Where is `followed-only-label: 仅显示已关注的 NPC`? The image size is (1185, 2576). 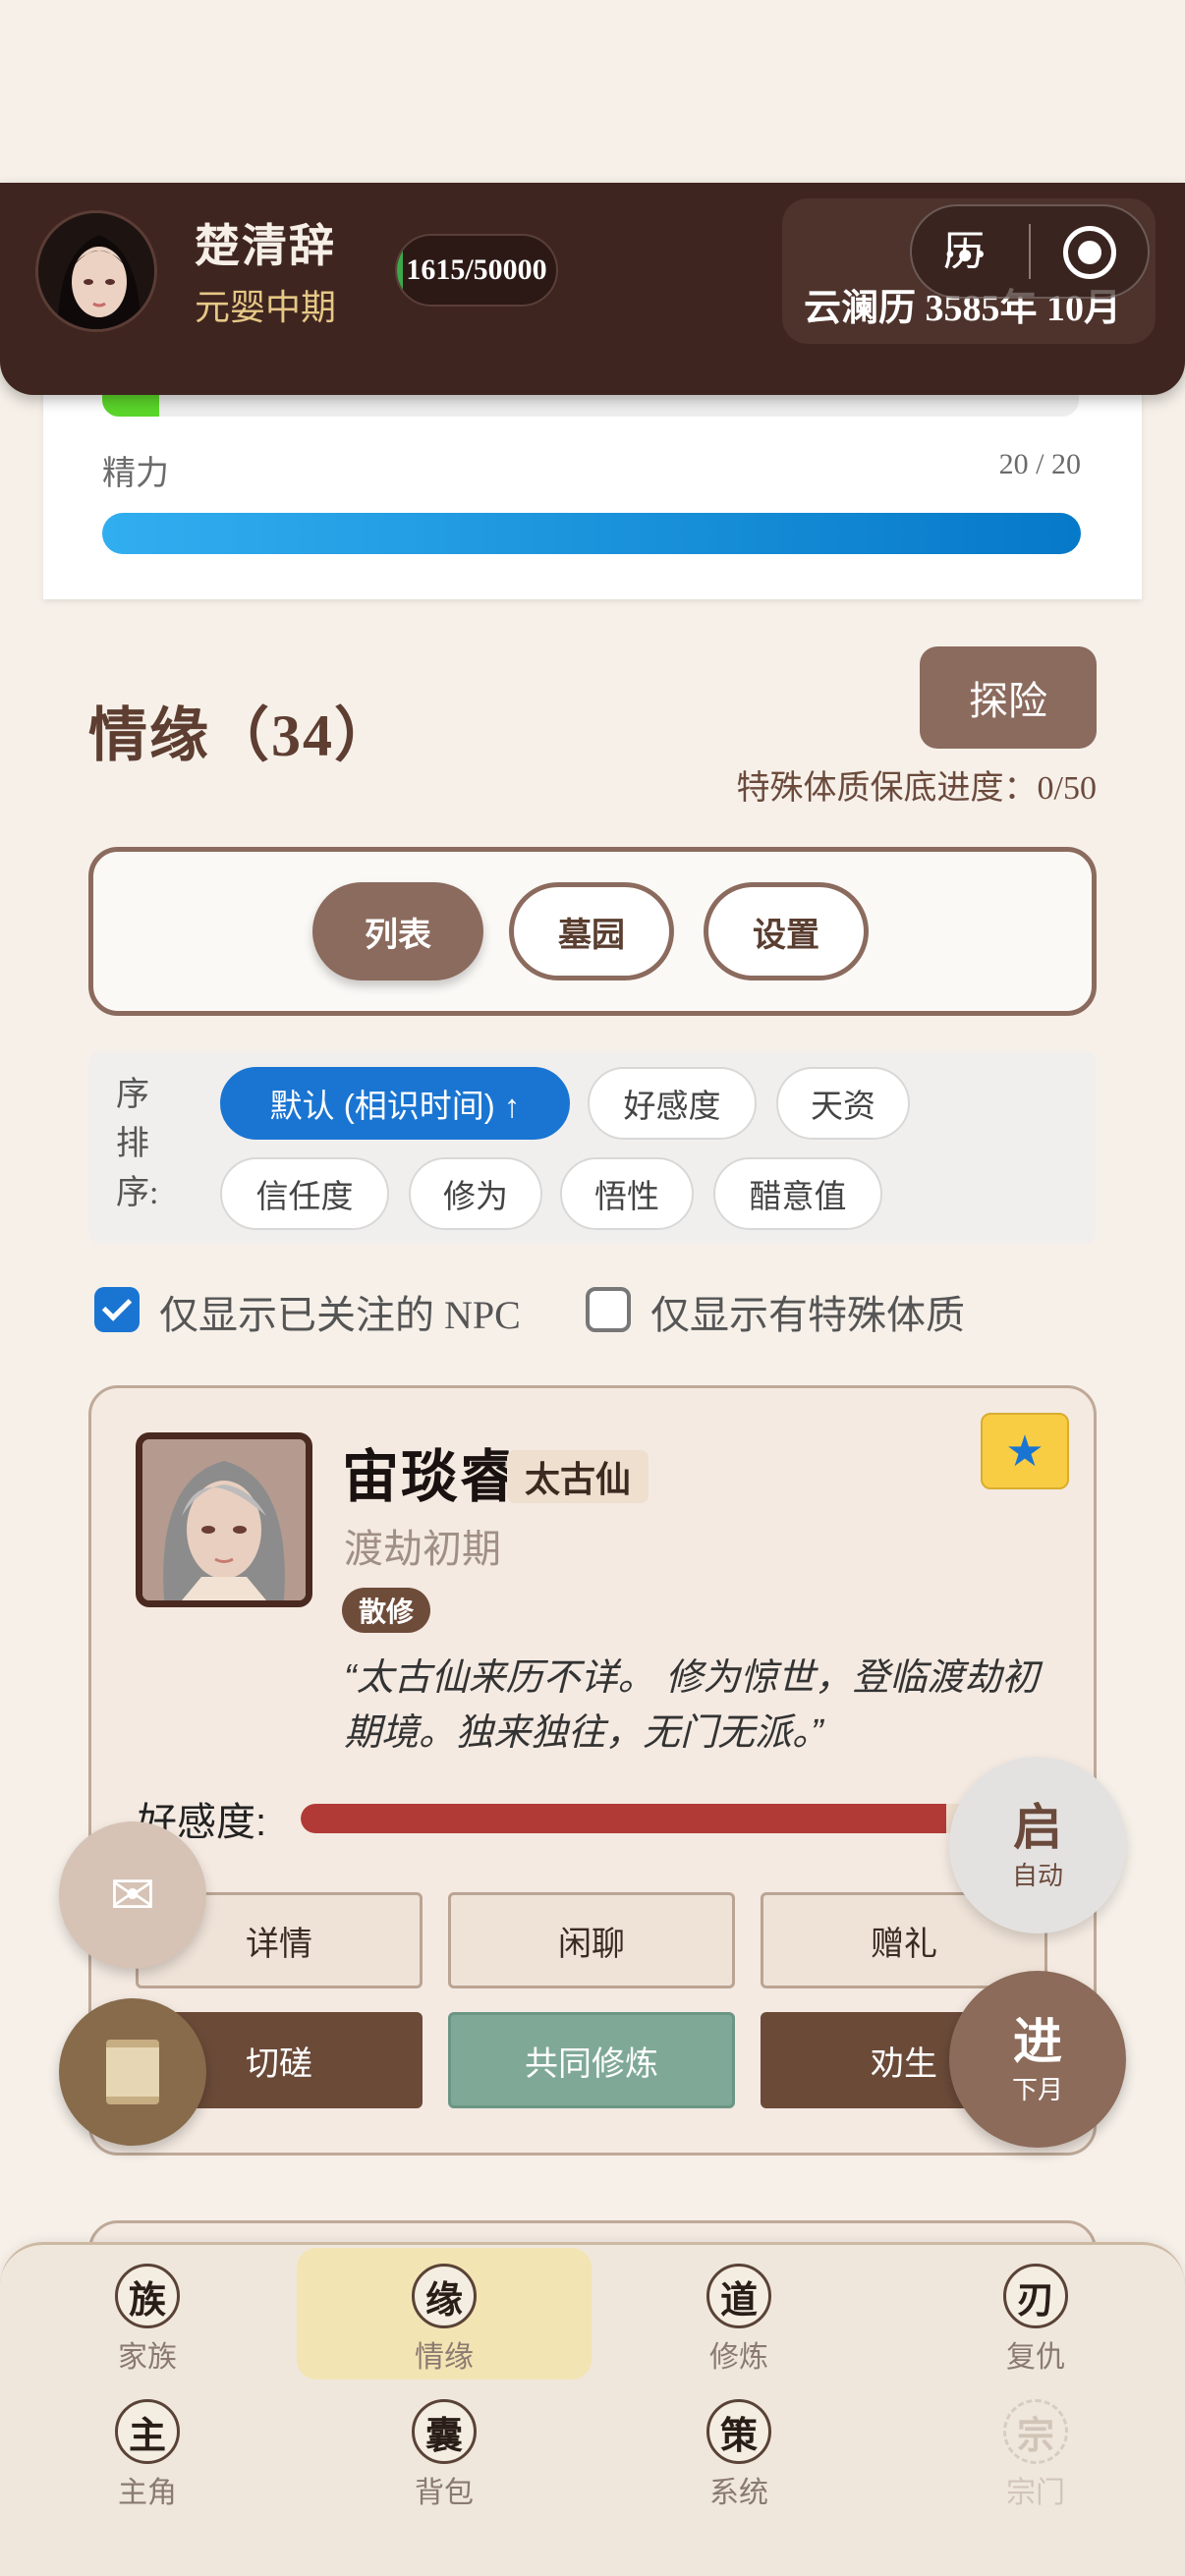
followed-only-label: 仅显示已关注的 NPC is located at coordinates (340, 1311).